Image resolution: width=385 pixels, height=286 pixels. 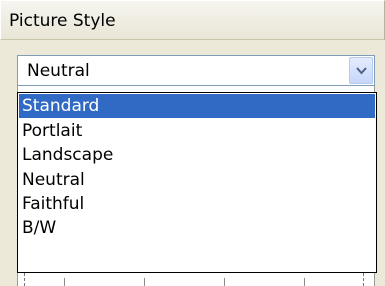 I want to click on option-faithful: Faithful, so click(x=197, y=204).